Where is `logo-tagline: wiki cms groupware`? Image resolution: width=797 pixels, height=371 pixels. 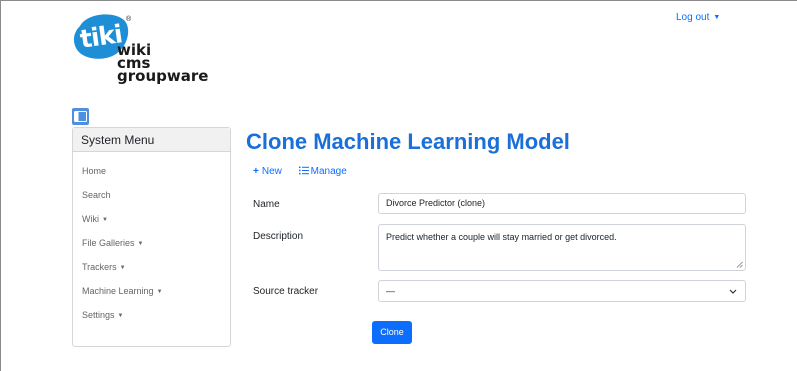 logo-tagline: wiki cms groupware is located at coordinates (163, 64).